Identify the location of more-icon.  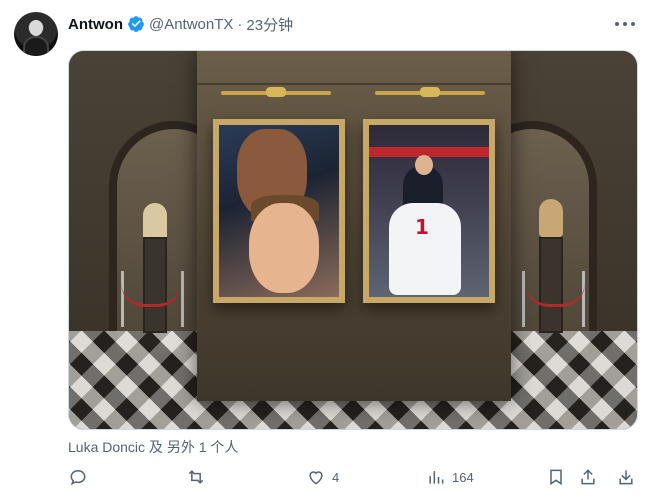
(625, 24).